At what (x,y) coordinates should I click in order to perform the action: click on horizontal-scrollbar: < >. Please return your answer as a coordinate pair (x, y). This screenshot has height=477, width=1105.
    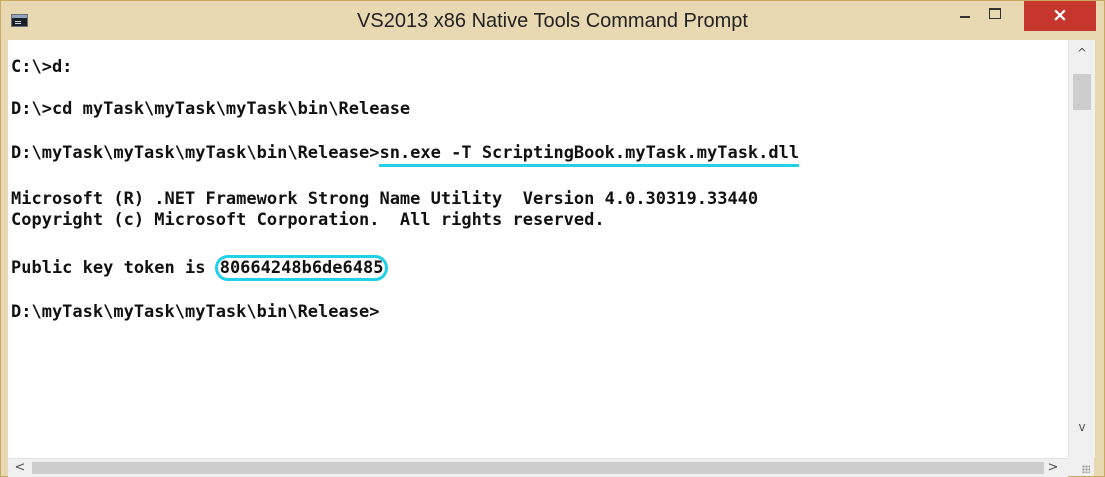
    Looking at the image, I should click on (538, 467).